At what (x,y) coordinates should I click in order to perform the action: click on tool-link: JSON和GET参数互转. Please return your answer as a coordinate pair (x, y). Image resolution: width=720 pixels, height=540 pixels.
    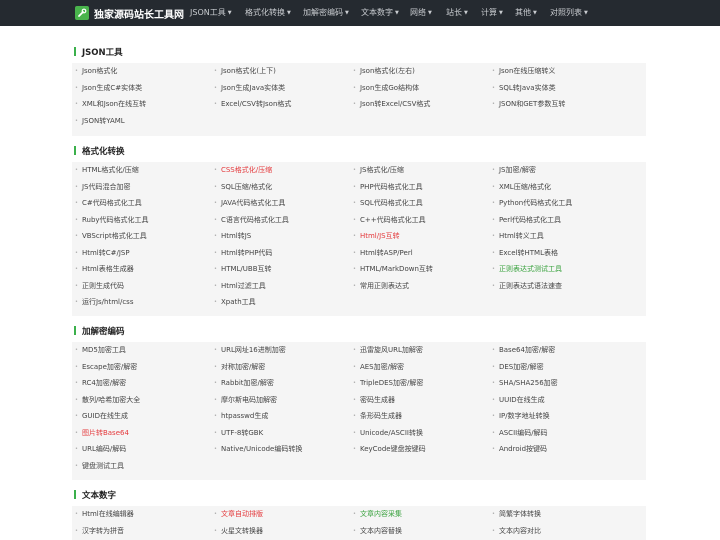
    Looking at the image, I should click on (561, 104).